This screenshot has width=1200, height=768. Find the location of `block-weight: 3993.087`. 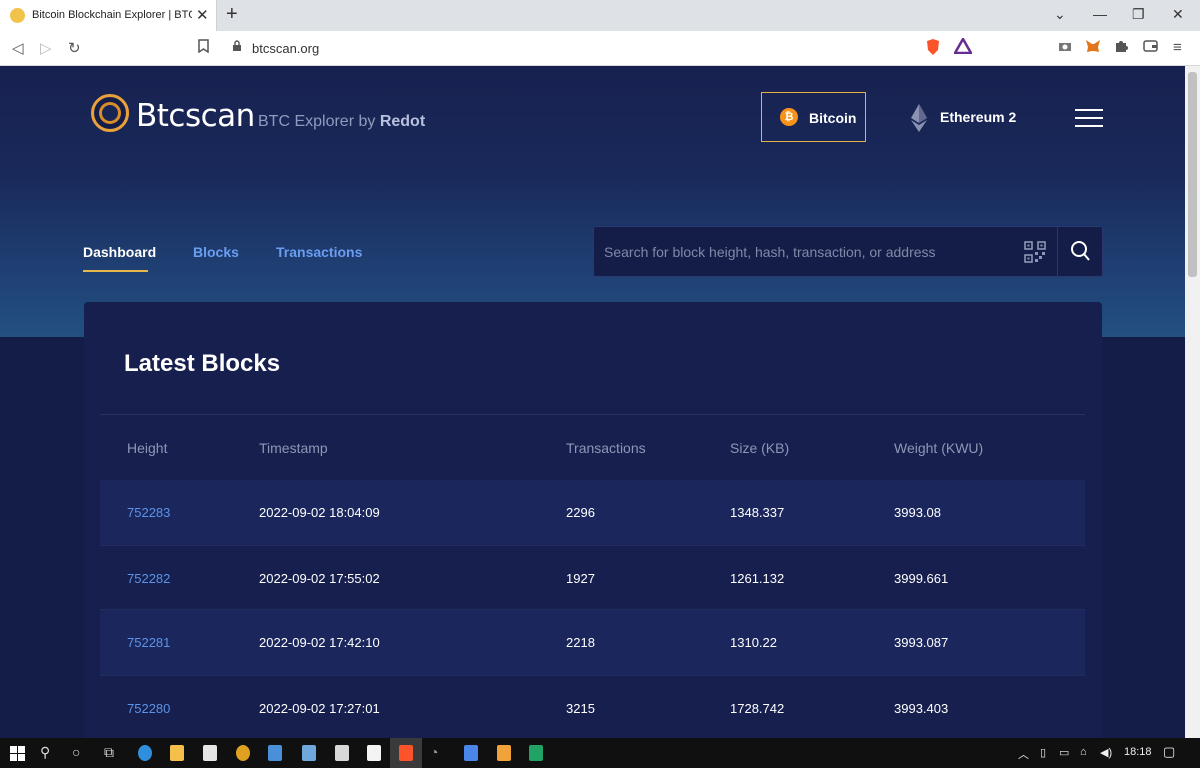

block-weight: 3993.087 is located at coordinates (921, 642).